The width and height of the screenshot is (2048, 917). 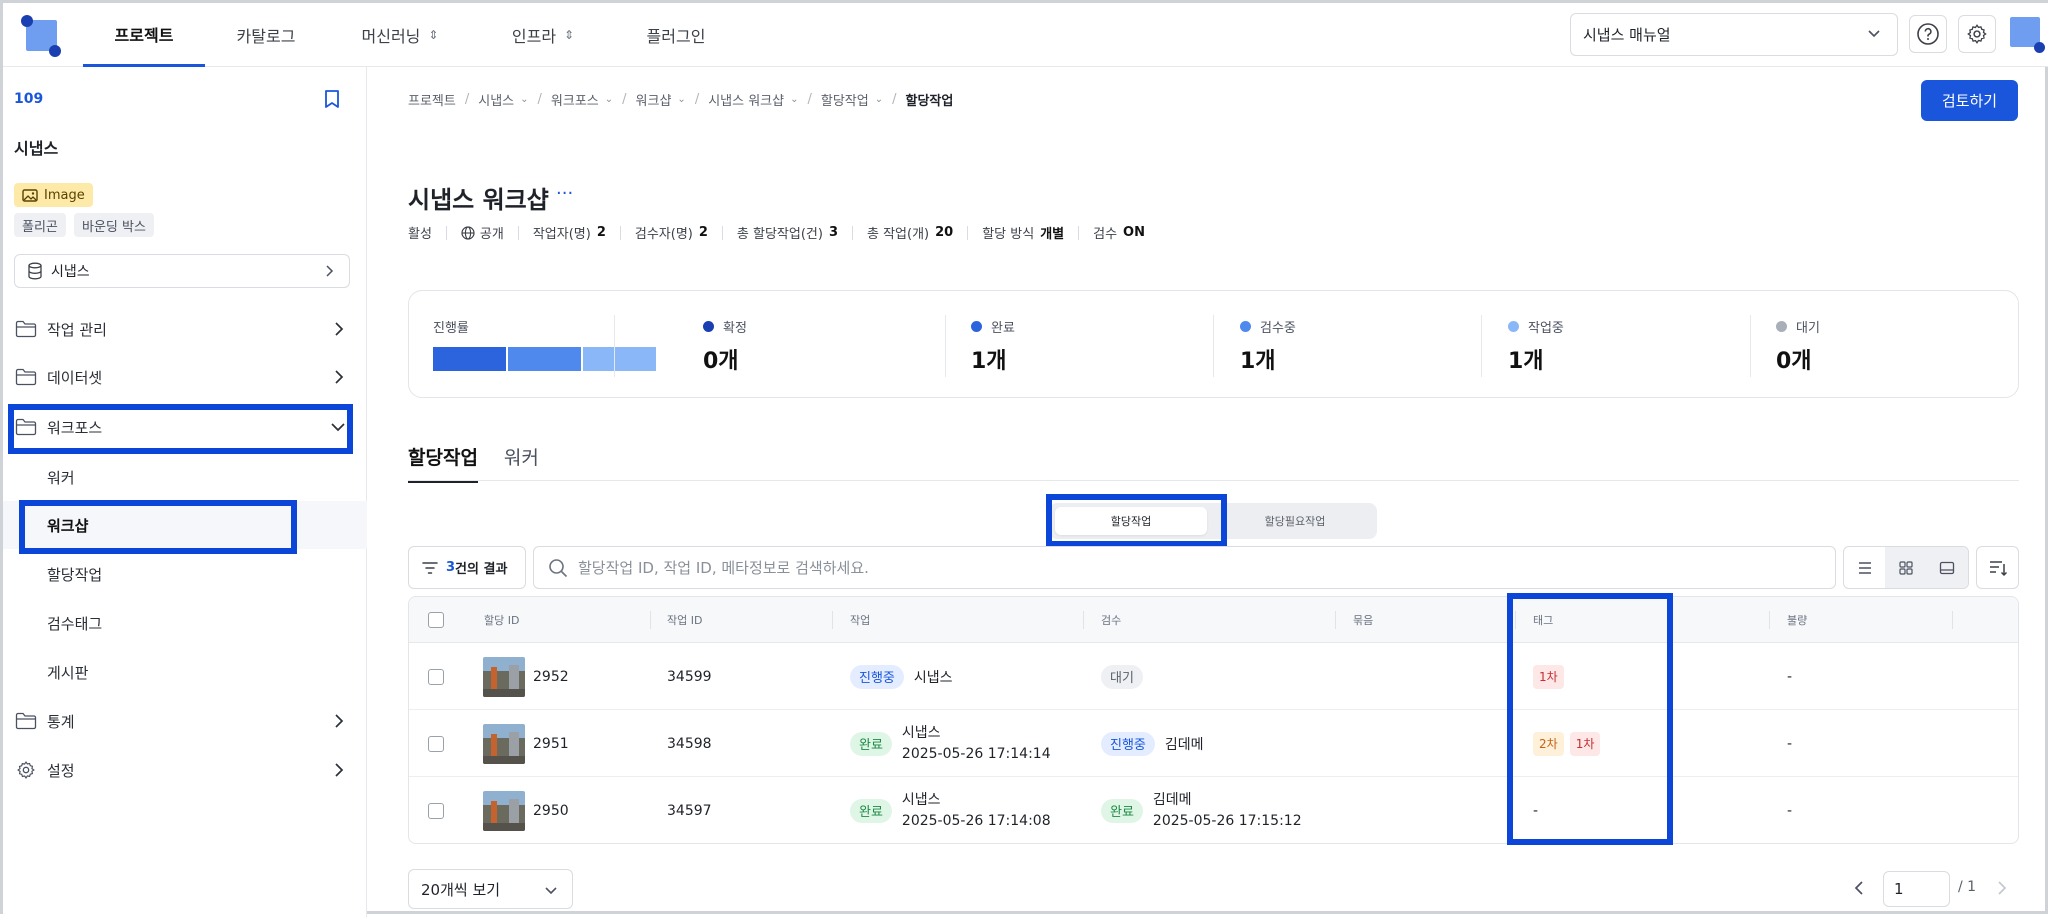 I want to click on gear-icon, so click(x=1977, y=34).